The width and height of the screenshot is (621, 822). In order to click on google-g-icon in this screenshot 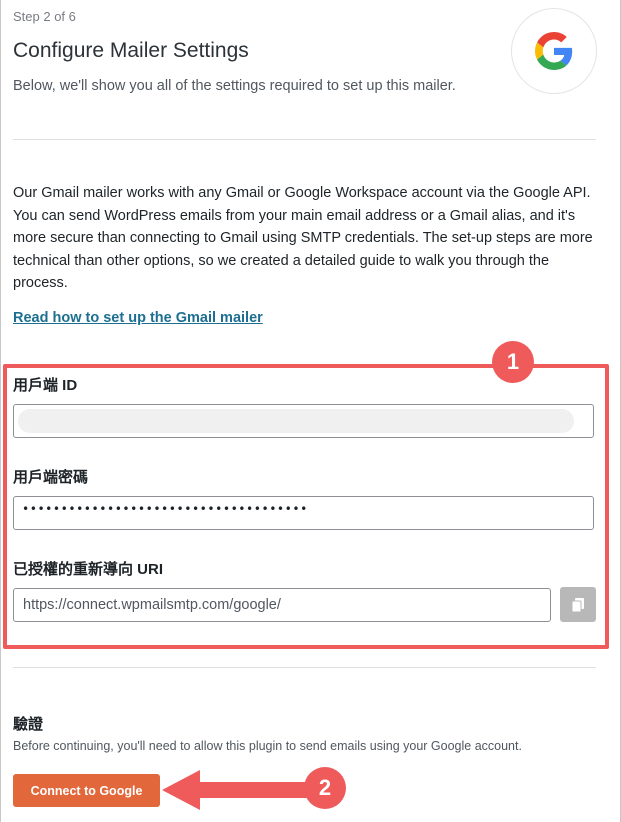, I will do `click(554, 51)`.